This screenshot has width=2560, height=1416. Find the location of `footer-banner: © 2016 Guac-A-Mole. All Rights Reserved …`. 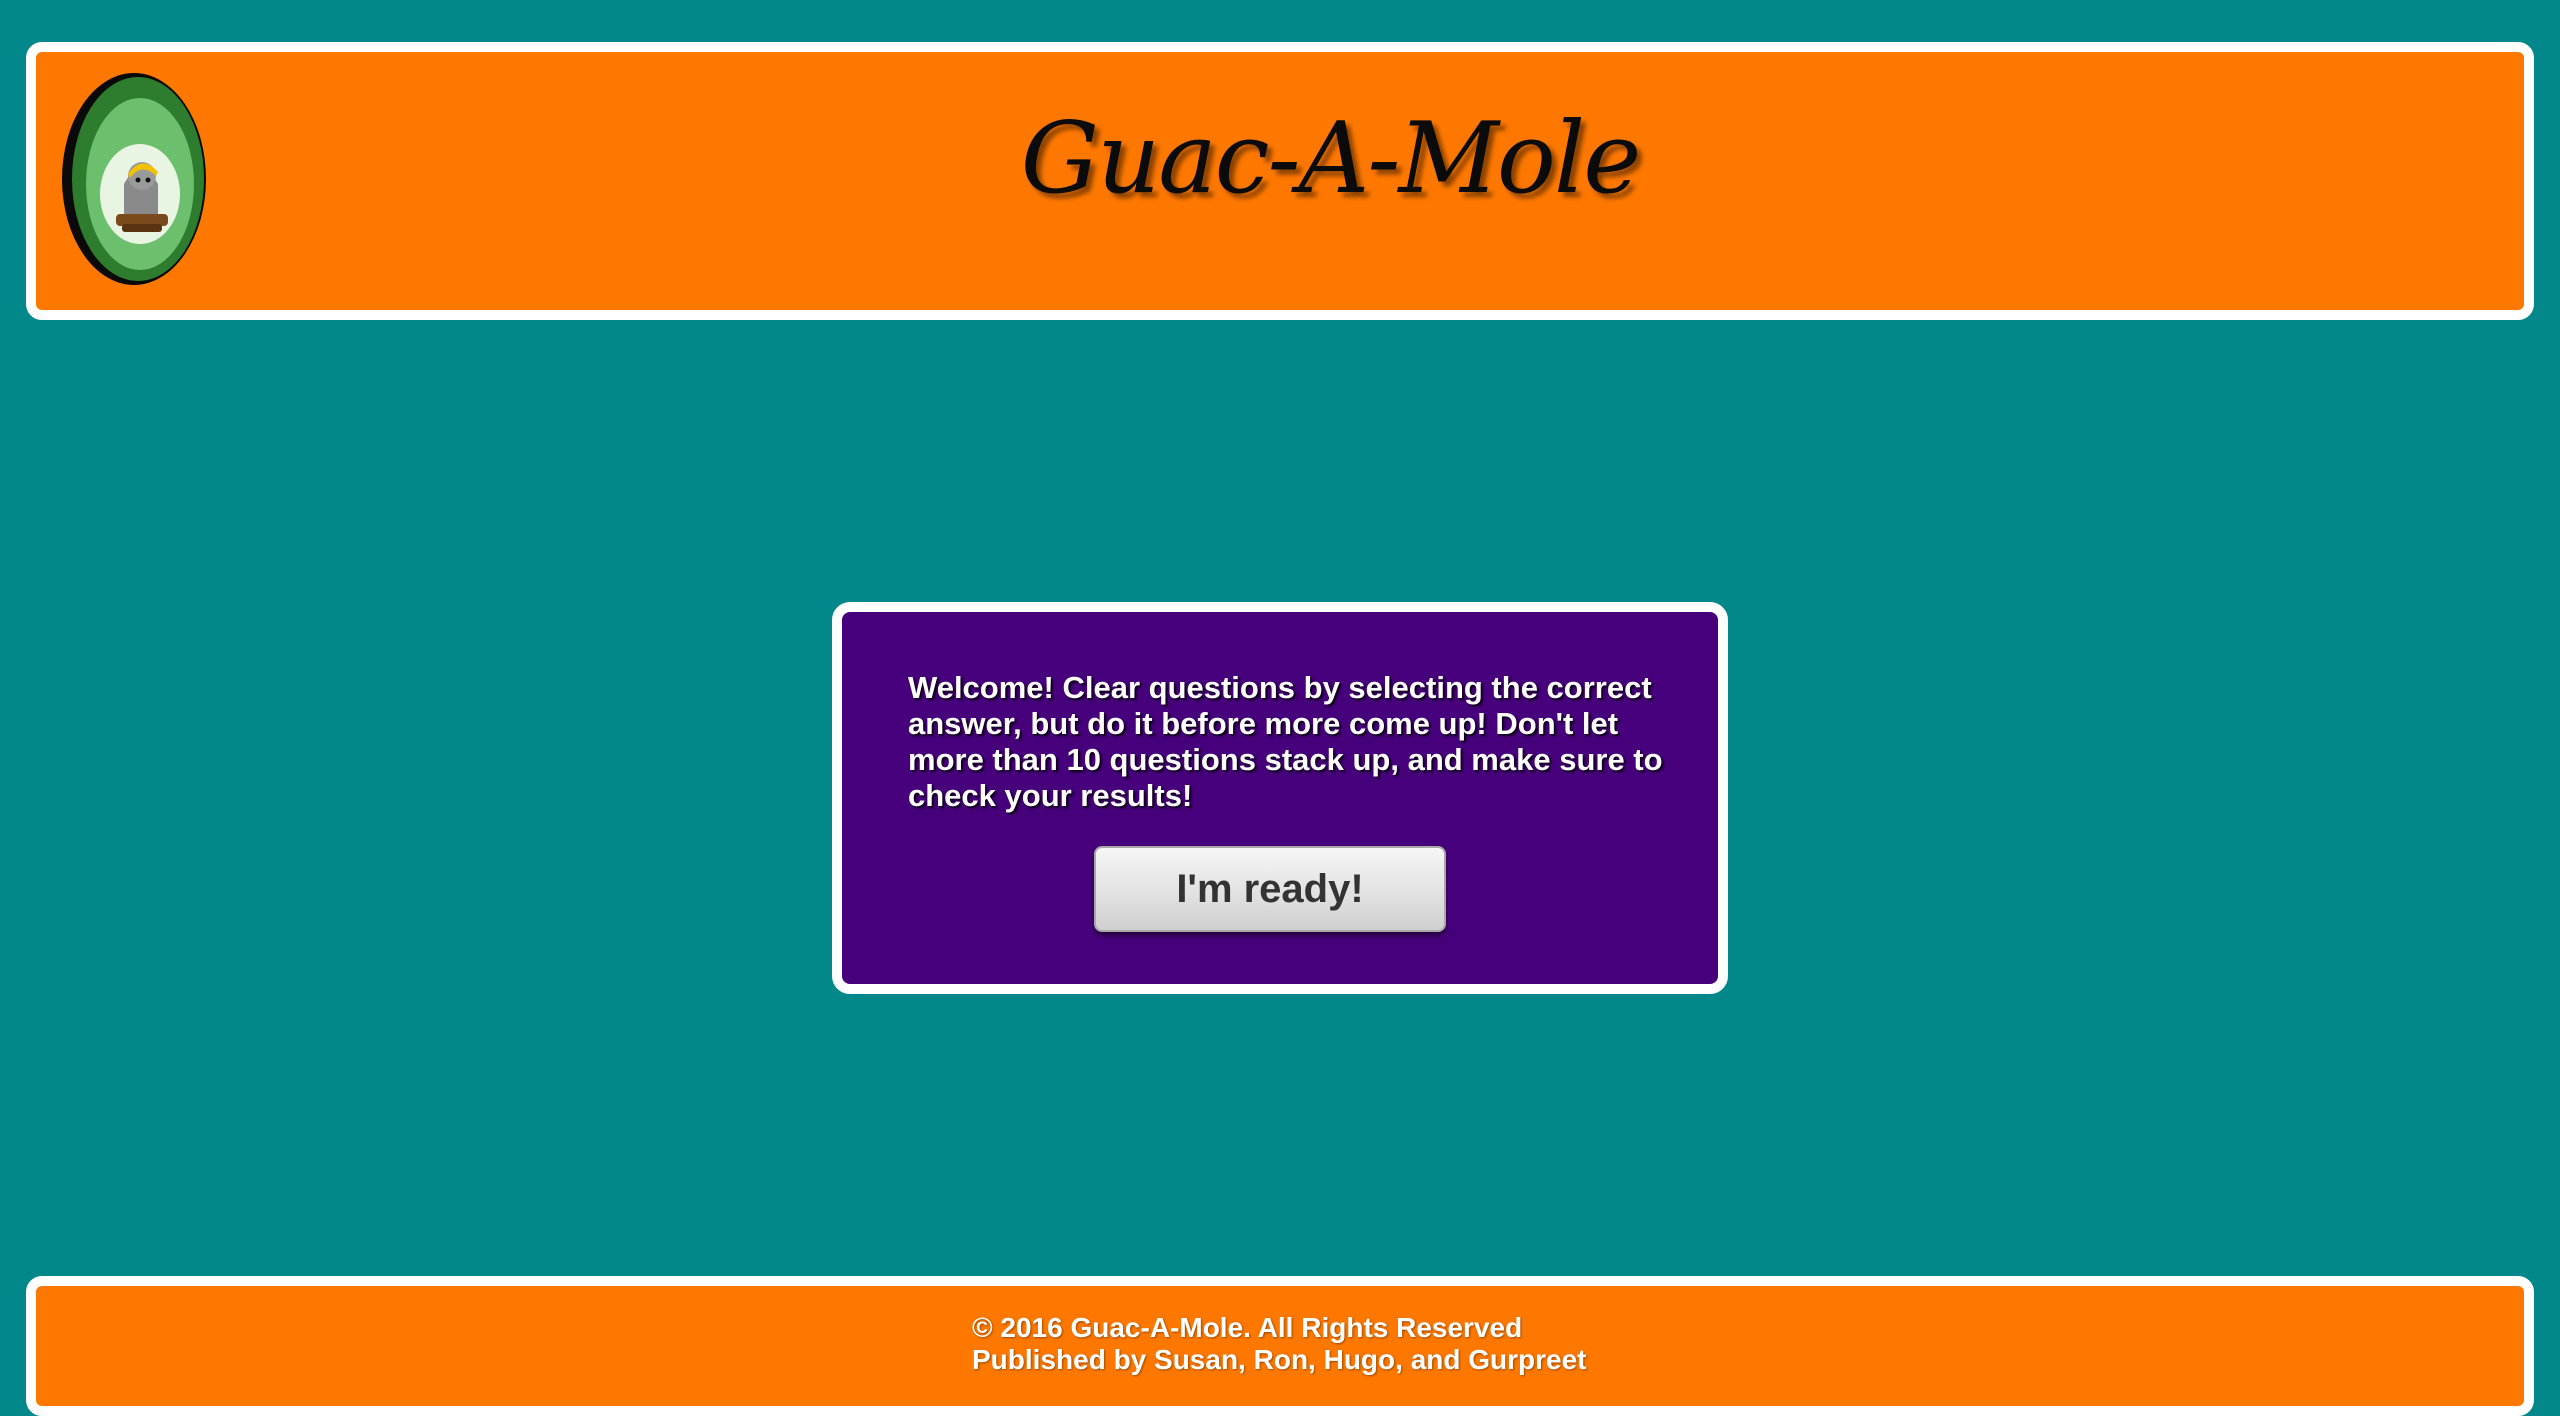

footer-banner: © 2016 Guac-A-Mole. All Rights Reserved … is located at coordinates (1280, 1346).